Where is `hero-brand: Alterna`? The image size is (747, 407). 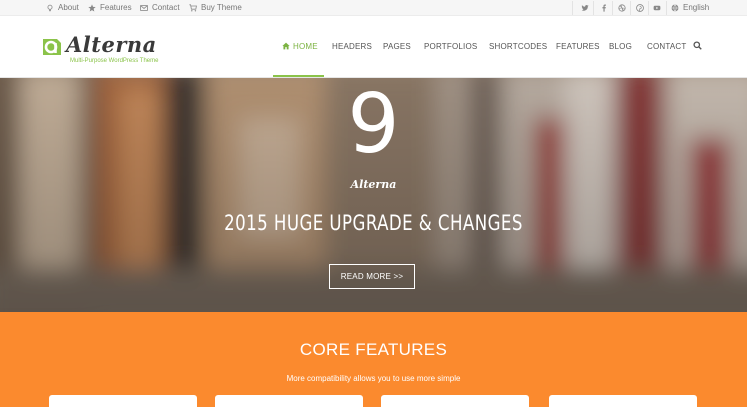
hero-brand: Alterna is located at coordinates (373, 184).